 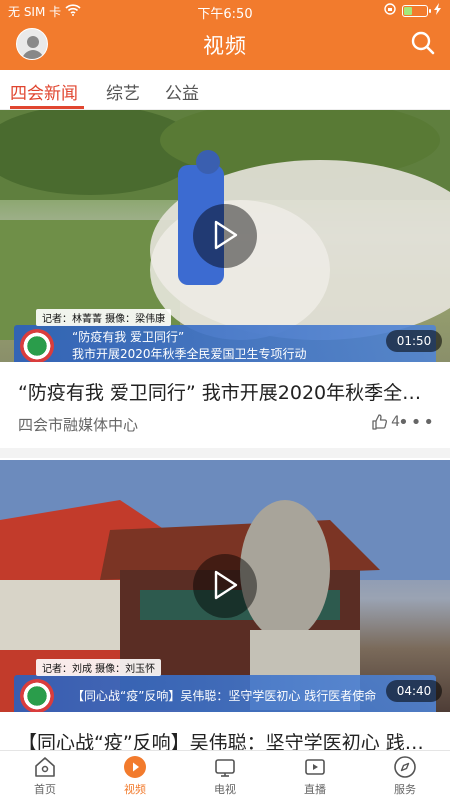 What do you see at coordinates (225, 685) in the screenshot?
I see `video-caption-strip: 记者：刘成 摄像：刘玉怀 【同心战“疫”反响】吴伟聪：坚守学医初心 践行医者使命` at bounding box center [225, 685].